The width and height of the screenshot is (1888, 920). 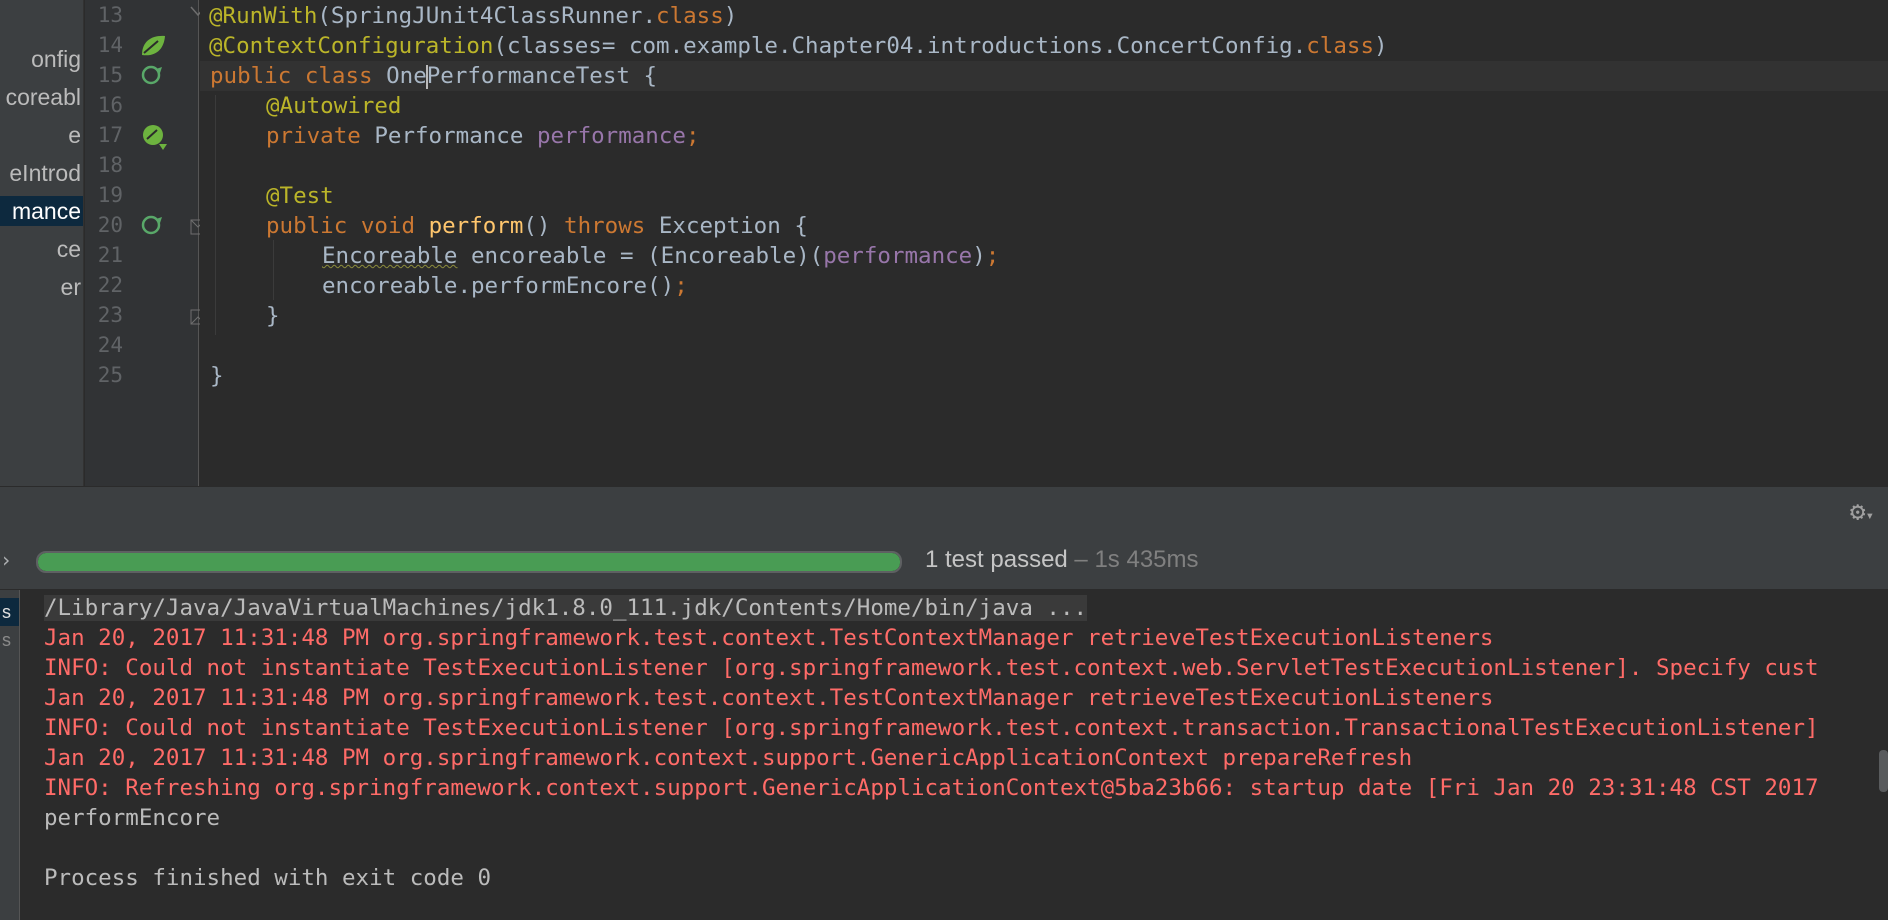 I want to click on console-line: performEncore, so click(x=132, y=818).